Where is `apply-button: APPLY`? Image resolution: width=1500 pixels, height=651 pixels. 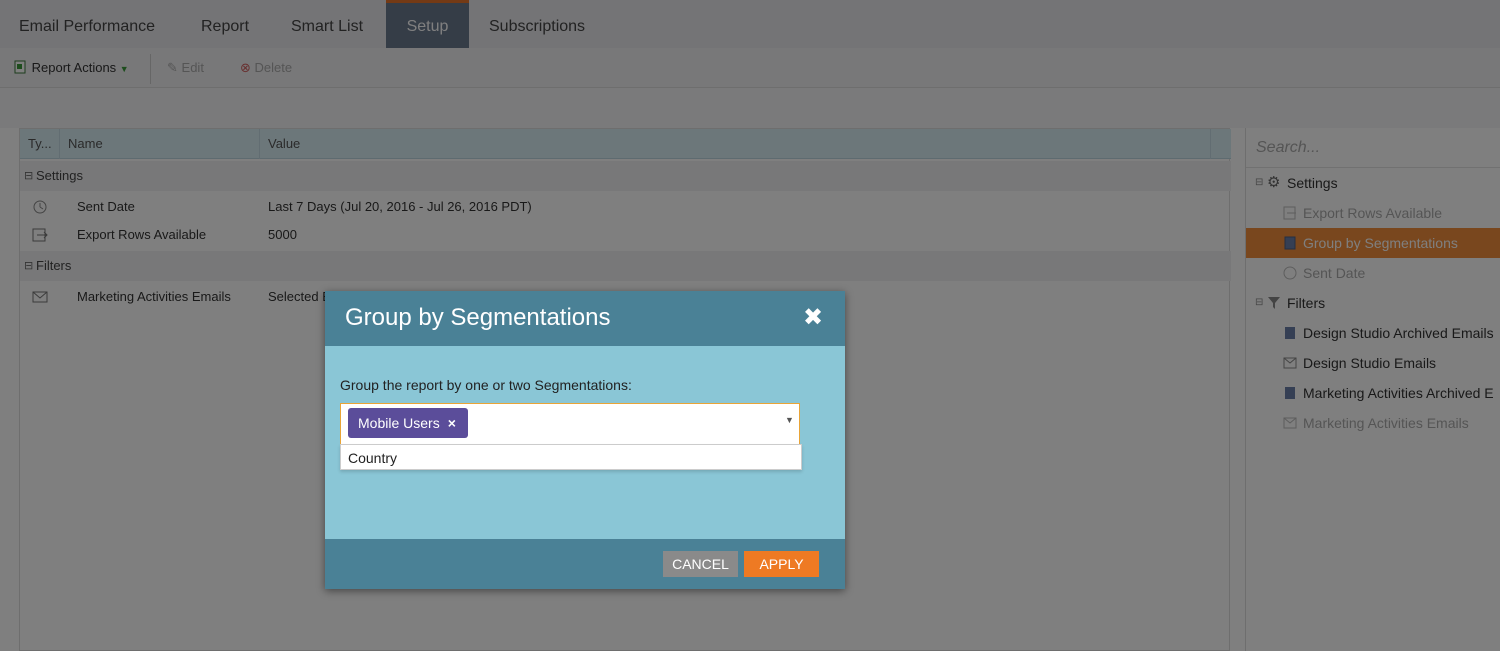 apply-button: APPLY is located at coordinates (781, 564).